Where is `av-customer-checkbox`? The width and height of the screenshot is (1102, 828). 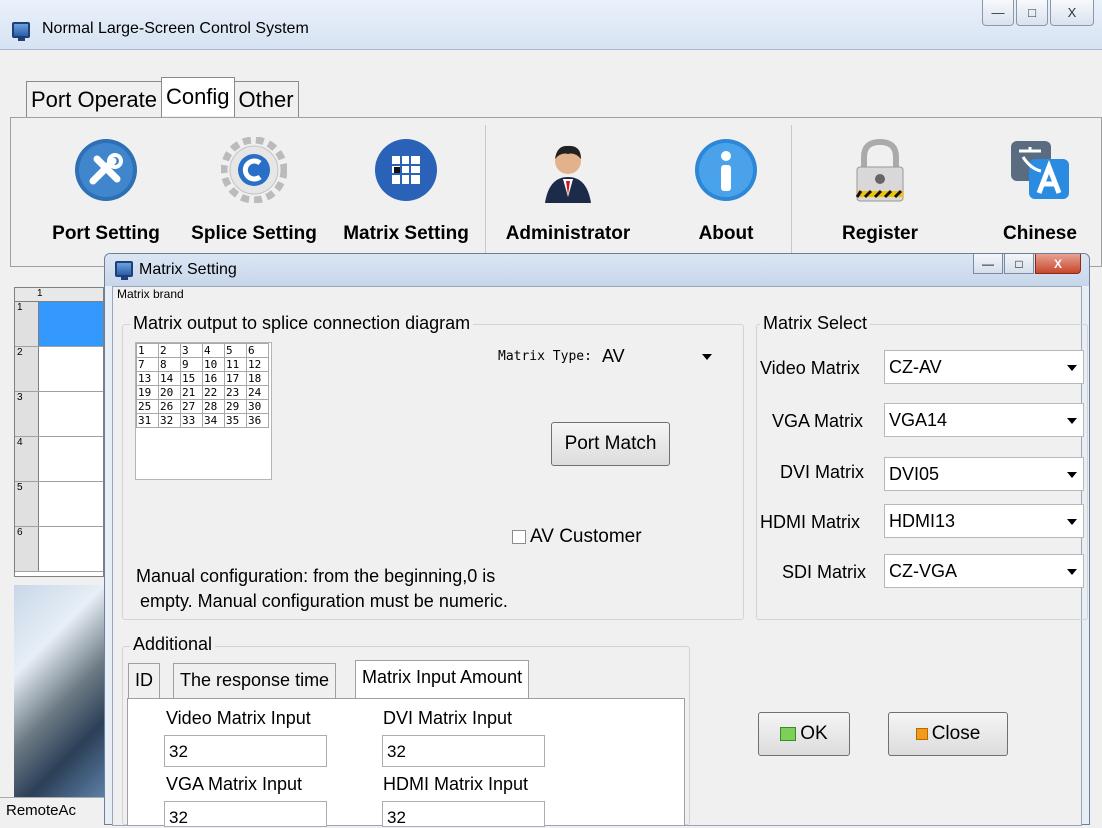
av-customer-checkbox is located at coordinates (519, 537).